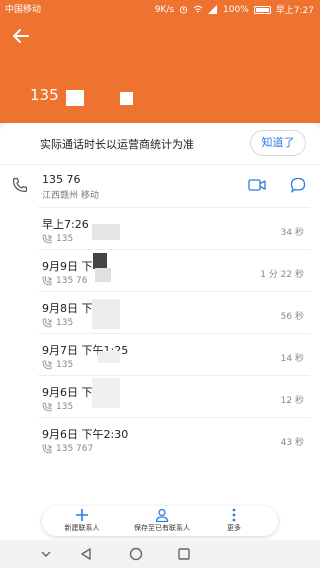 This screenshot has width=320, height=568. I want to click on call-log-row: 9月7日 下午1:25 135 14 秒, so click(174, 354).